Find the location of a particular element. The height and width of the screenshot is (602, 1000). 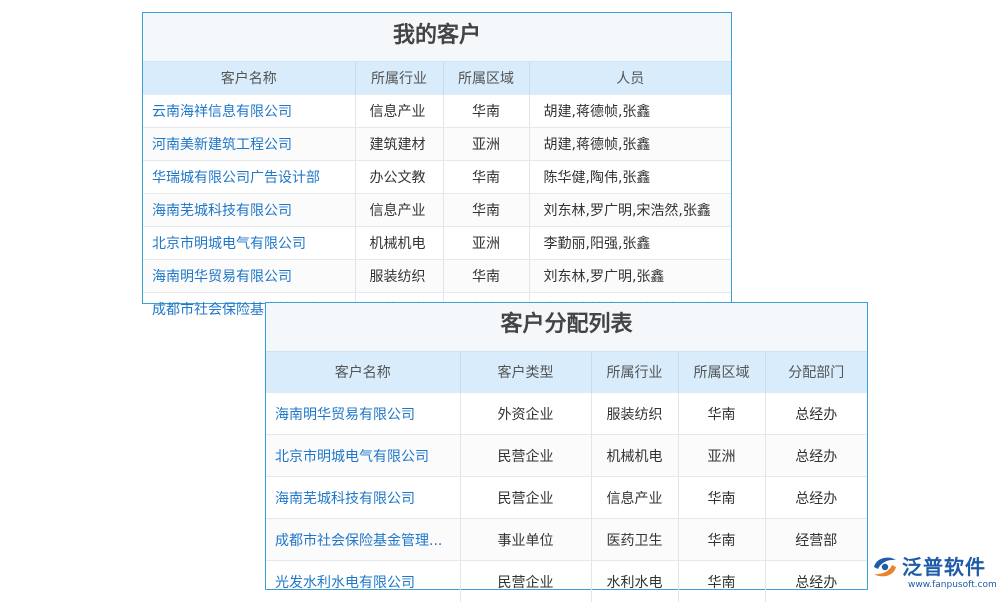

table-row: 北京市明城电气有限公司 机械机电 亚洲 李勤丽,阳强,张鑫 is located at coordinates (437, 243).